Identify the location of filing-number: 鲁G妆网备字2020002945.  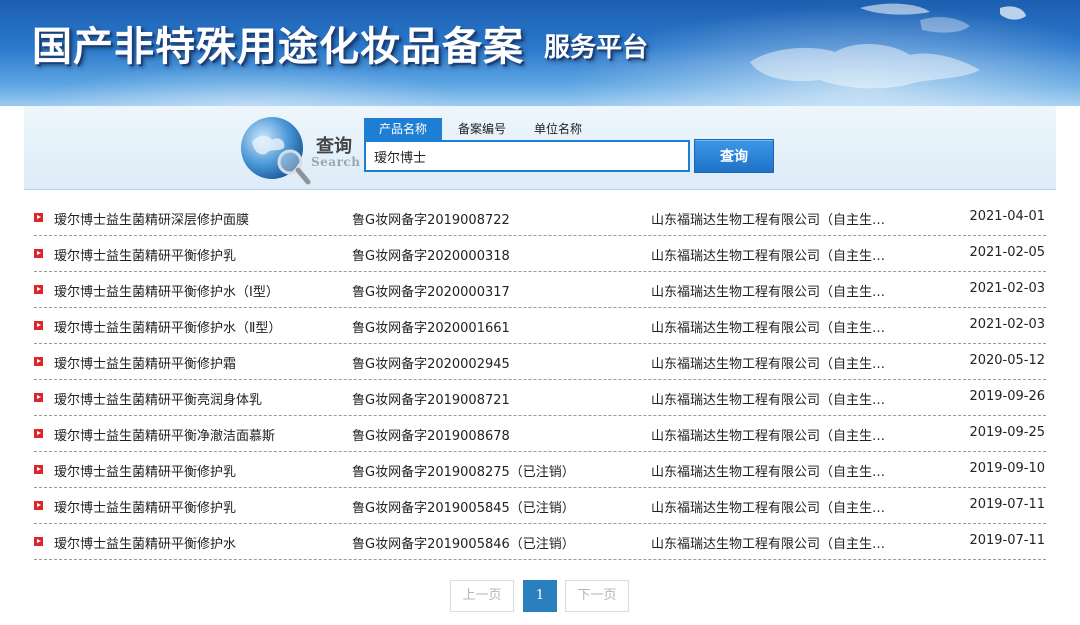
(431, 364).